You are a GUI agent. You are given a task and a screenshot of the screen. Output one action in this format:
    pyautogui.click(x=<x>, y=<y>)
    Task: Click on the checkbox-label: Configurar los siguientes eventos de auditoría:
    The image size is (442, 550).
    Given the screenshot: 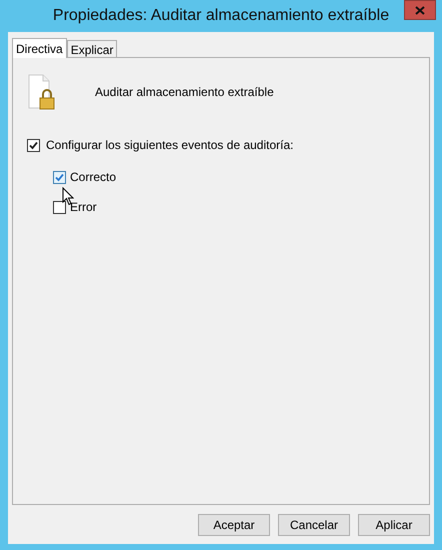 What is the action you would take?
    pyautogui.click(x=170, y=145)
    